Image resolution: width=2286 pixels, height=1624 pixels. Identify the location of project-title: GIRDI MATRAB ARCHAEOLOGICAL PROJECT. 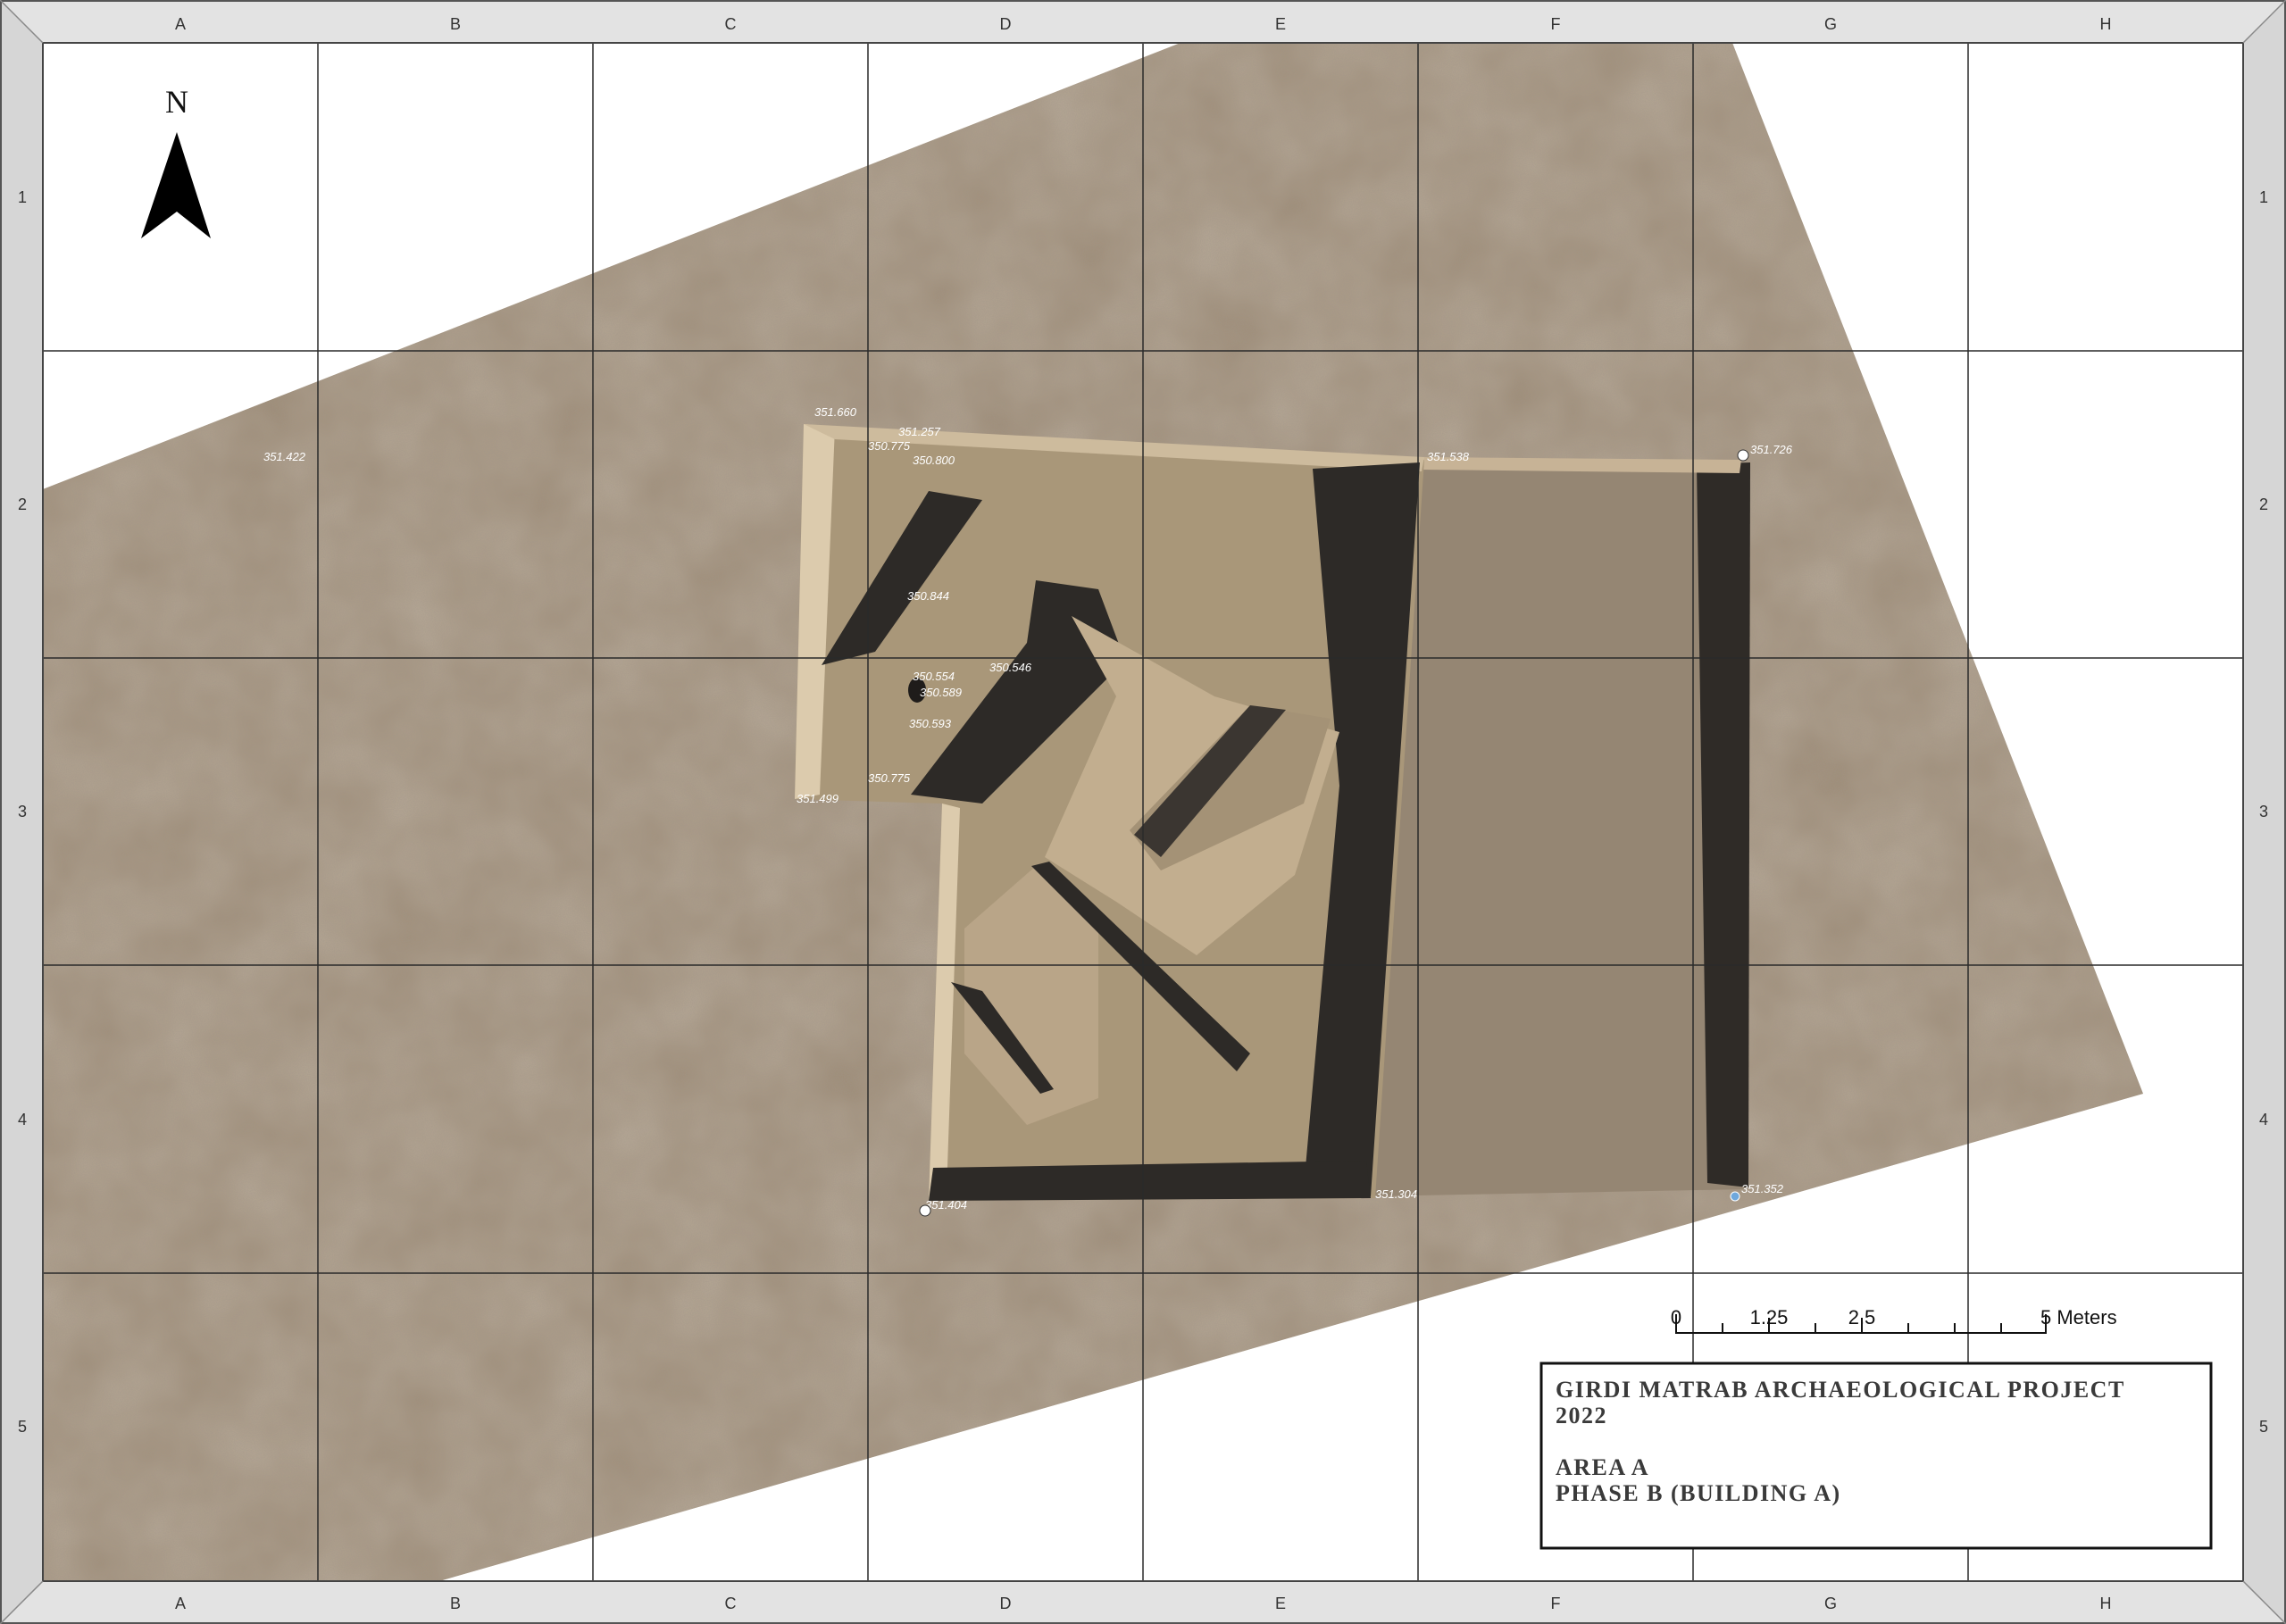
(1841, 1390).